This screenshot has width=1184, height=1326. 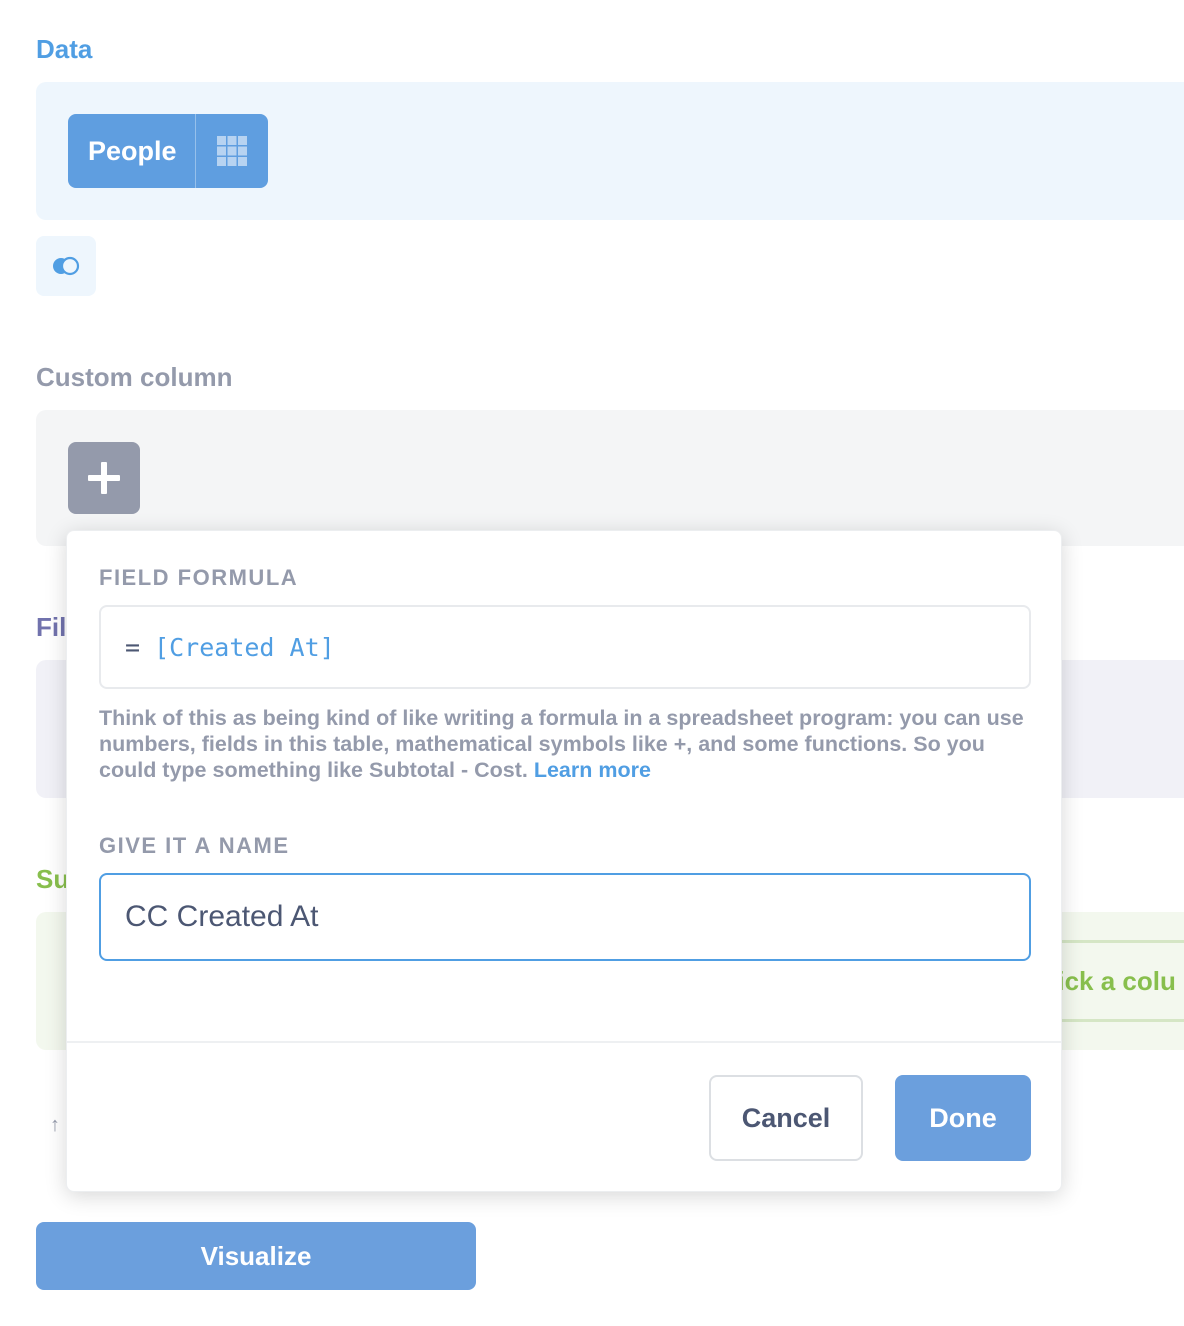 I want to click on add-custom-column-button, so click(x=104, y=478).